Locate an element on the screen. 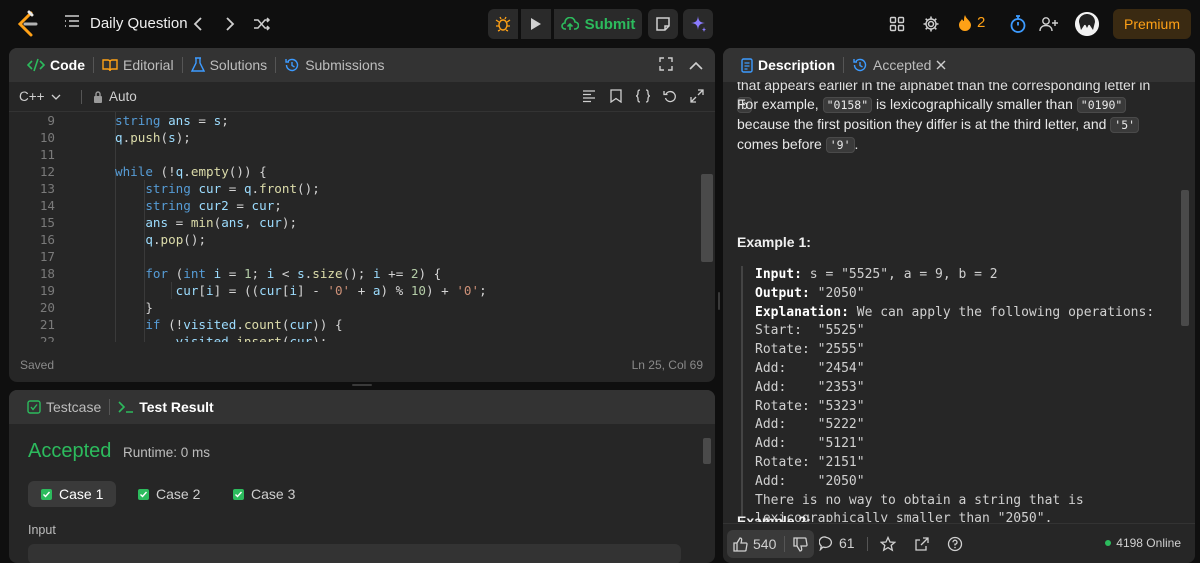 This screenshot has width=1200, height=563. tab-accepted: Accepted is located at coordinates (899, 65).